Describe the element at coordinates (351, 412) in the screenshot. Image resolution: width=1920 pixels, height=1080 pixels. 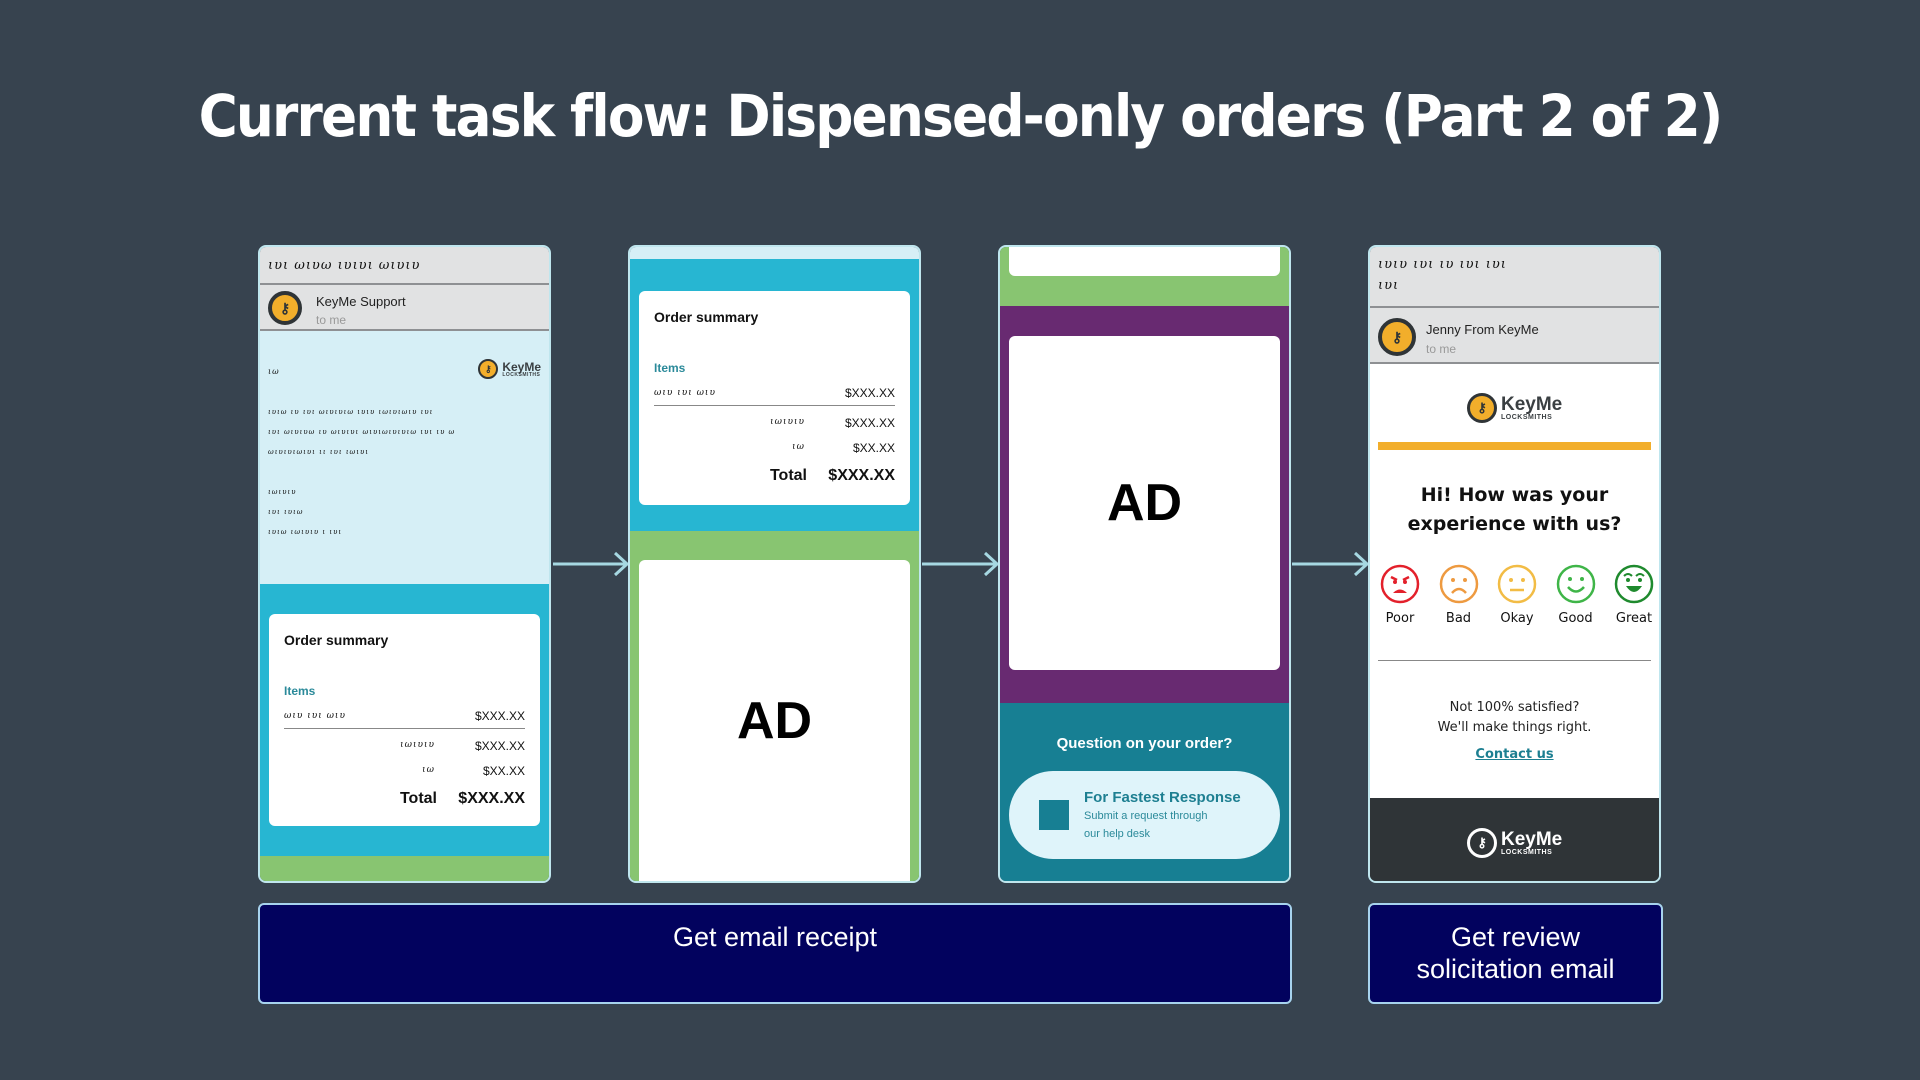
I see `body-line: ιυιω ιυ ιυι ωιυιυιω ιυιυ ιωιυιωιυ ιυι` at that location.